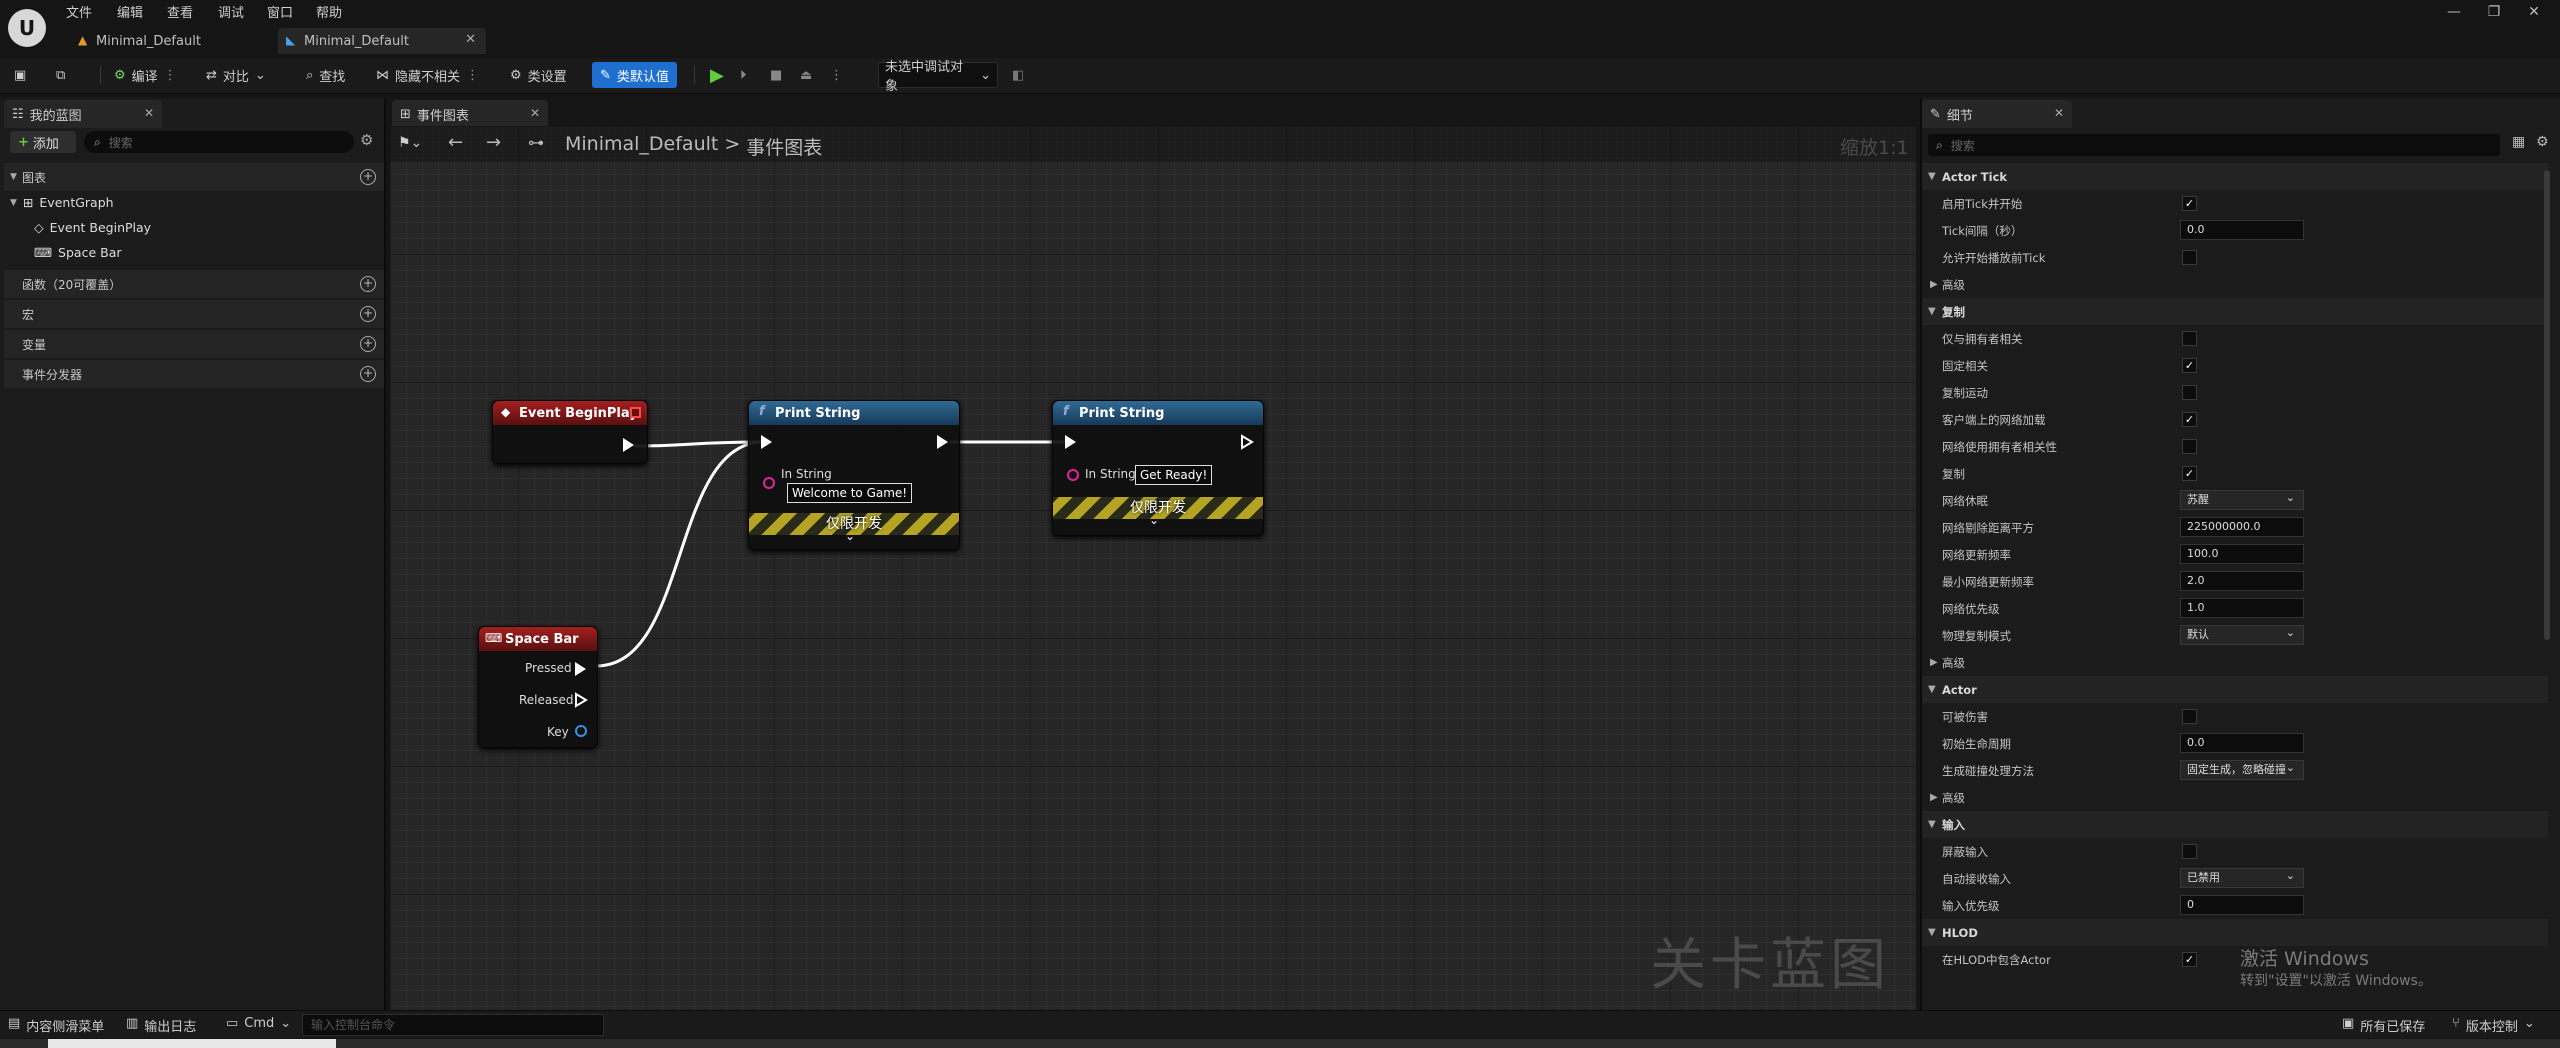 This screenshot has width=2560, height=1048. What do you see at coordinates (2214, 145) in the screenshot?
I see `details-search-input: ⌕ 搜索` at bounding box center [2214, 145].